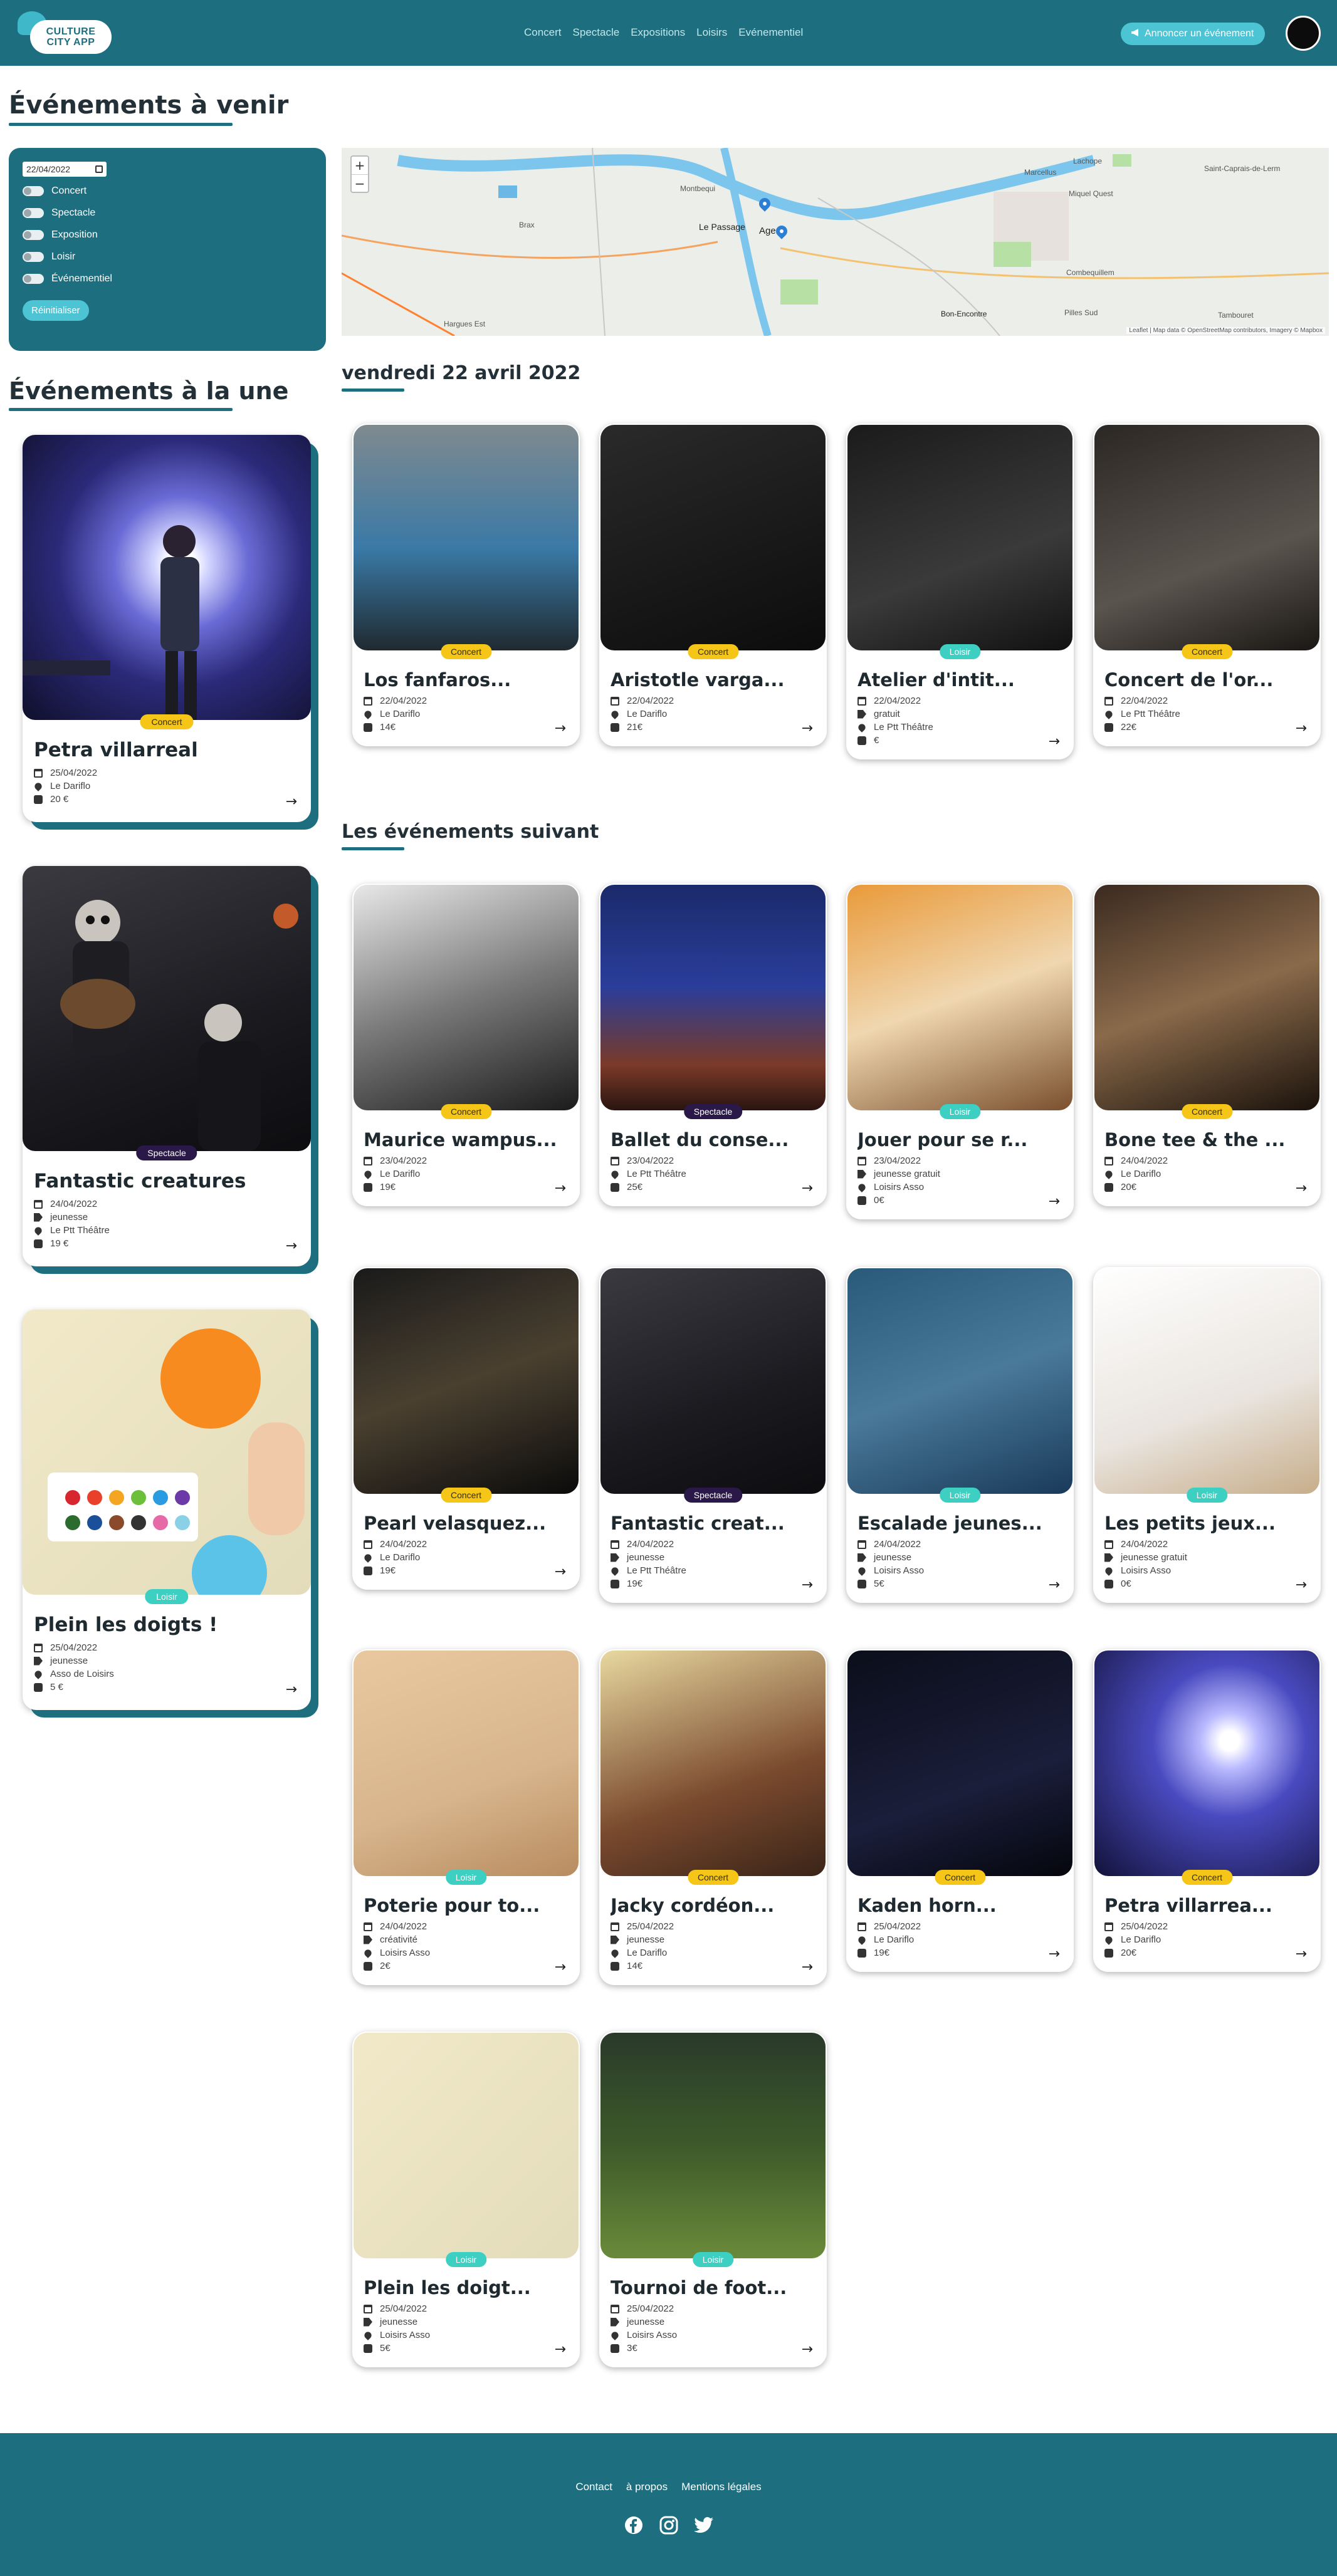 Image resolution: width=1337 pixels, height=2576 pixels. What do you see at coordinates (647, 2487) in the screenshot?
I see `footer-link-about: à propos` at bounding box center [647, 2487].